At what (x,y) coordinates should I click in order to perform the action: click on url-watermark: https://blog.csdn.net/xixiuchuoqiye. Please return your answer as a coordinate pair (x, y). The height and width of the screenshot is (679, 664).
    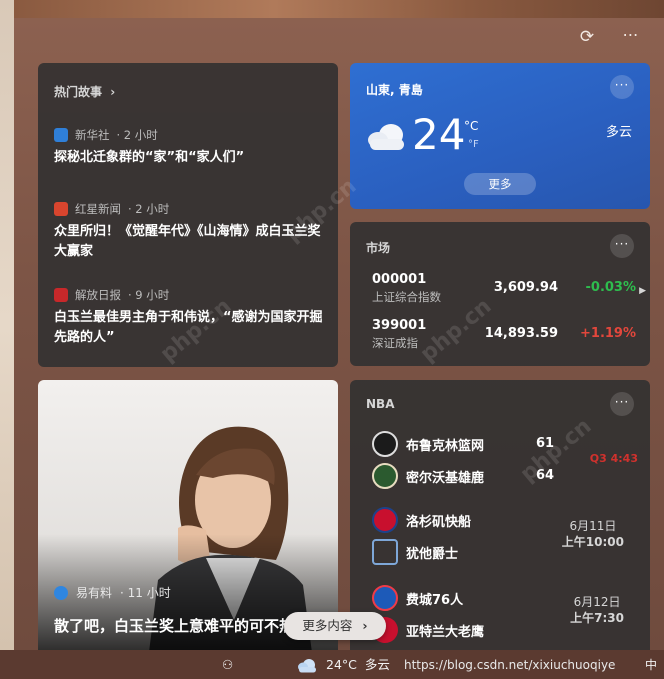
    Looking at the image, I should click on (510, 665).